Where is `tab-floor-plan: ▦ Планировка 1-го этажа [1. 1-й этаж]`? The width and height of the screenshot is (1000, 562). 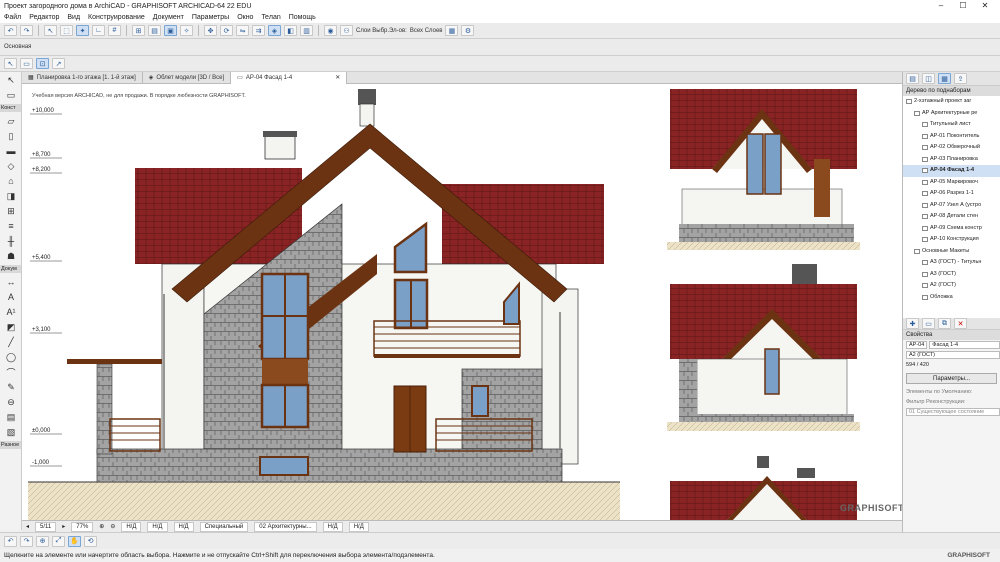 tab-floor-plan: ▦ Планировка 1-го этажа [1. 1-й этаж] is located at coordinates (82, 78).